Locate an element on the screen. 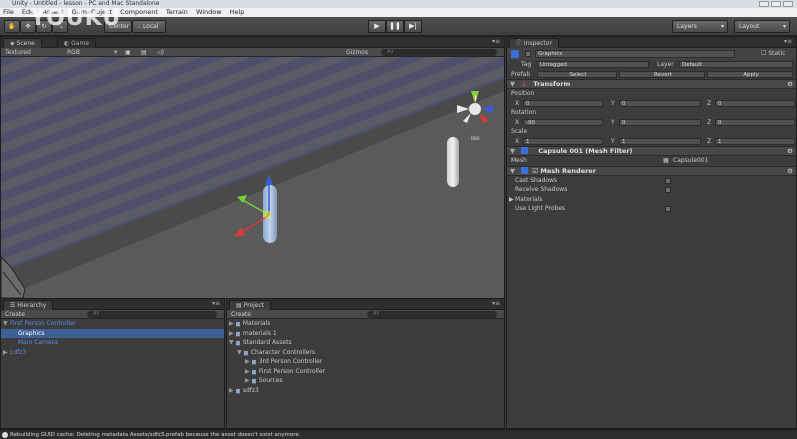 The width and height of the screenshot is (797, 439). play-button: ▶ is located at coordinates (377, 26).